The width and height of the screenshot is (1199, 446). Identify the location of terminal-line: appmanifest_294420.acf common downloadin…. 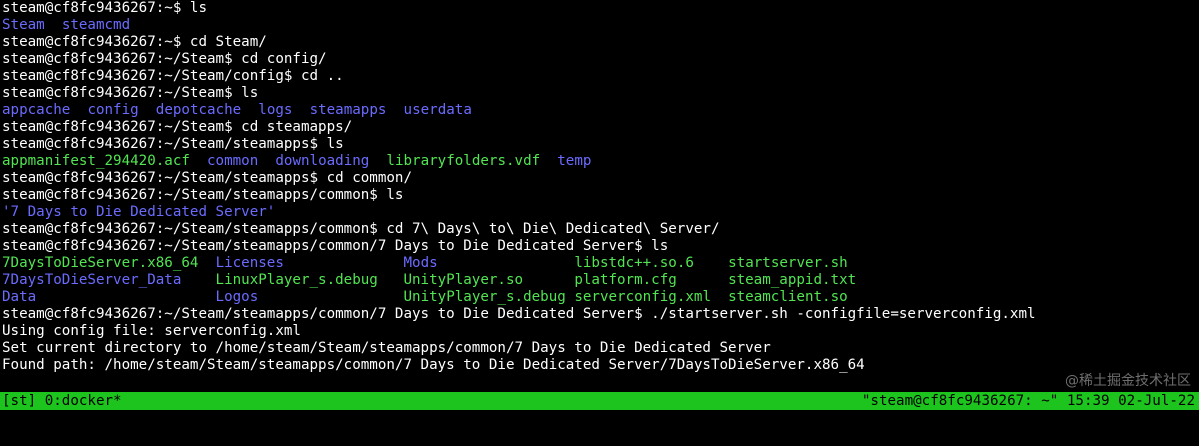
(599, 161).